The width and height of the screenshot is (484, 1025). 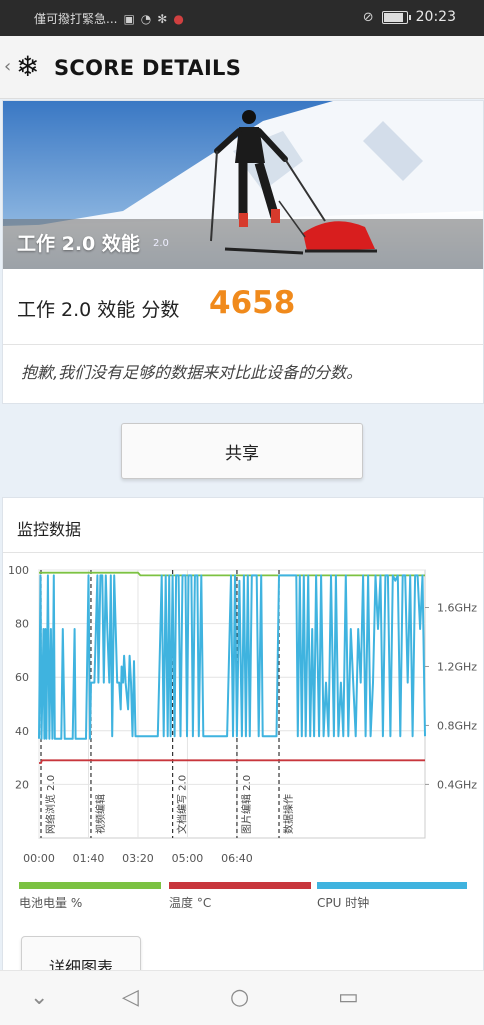 I want to click on score-row: 工作 2.0 效能 分数 4658, so click(x=243, y=307).